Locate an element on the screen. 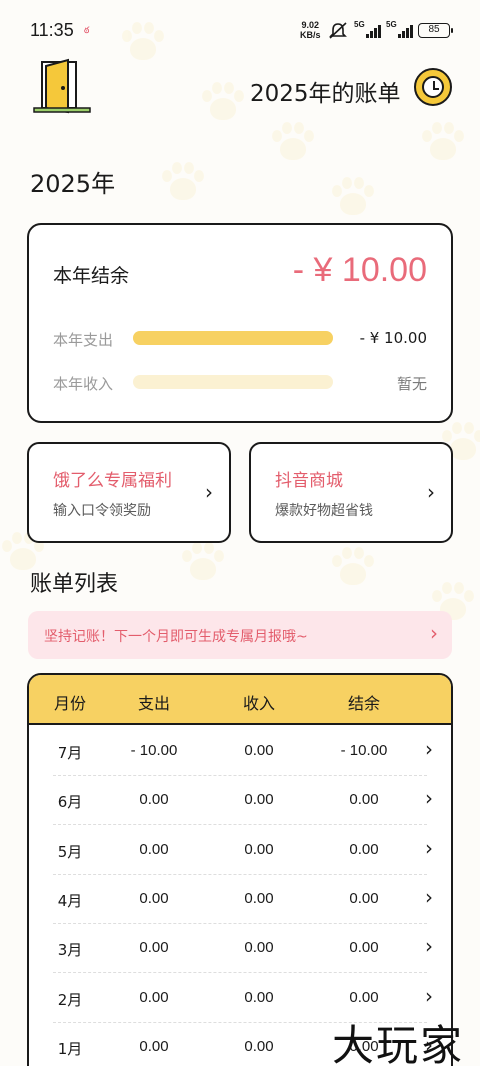 This screenshot has height=1066, width=480. table-header: 月份 支出 收入 结余 is located at coordinates (240, 700).